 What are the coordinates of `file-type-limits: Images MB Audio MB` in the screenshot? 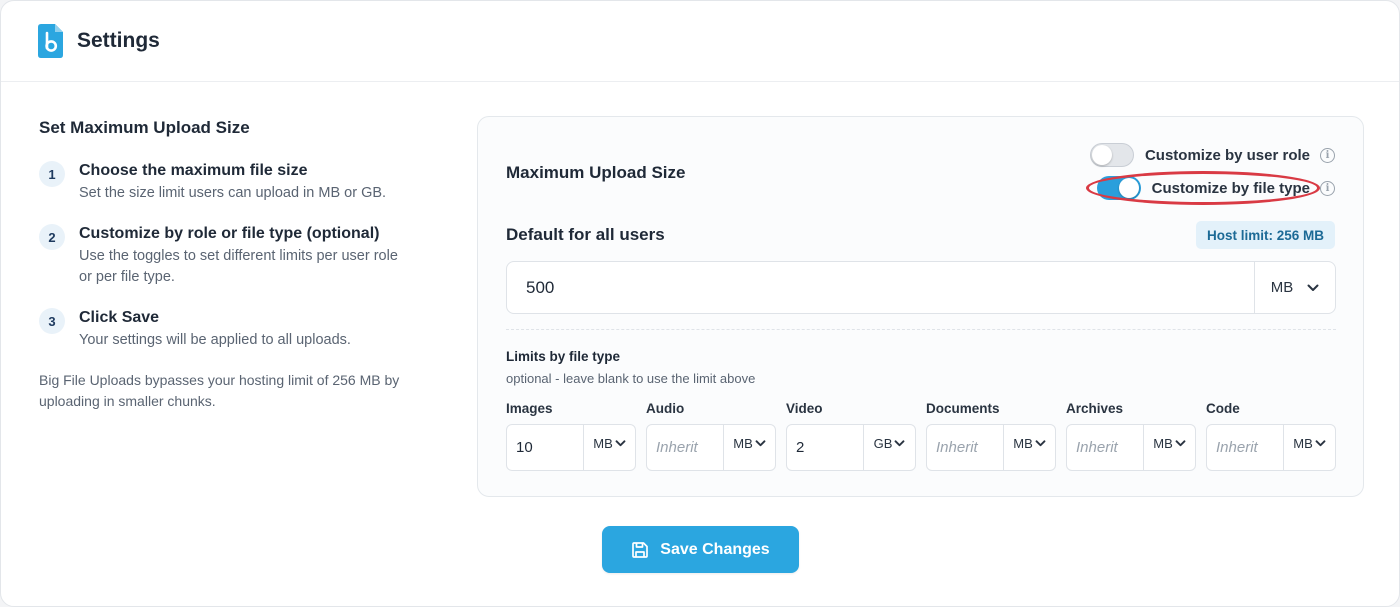 It's located at (921, 436).